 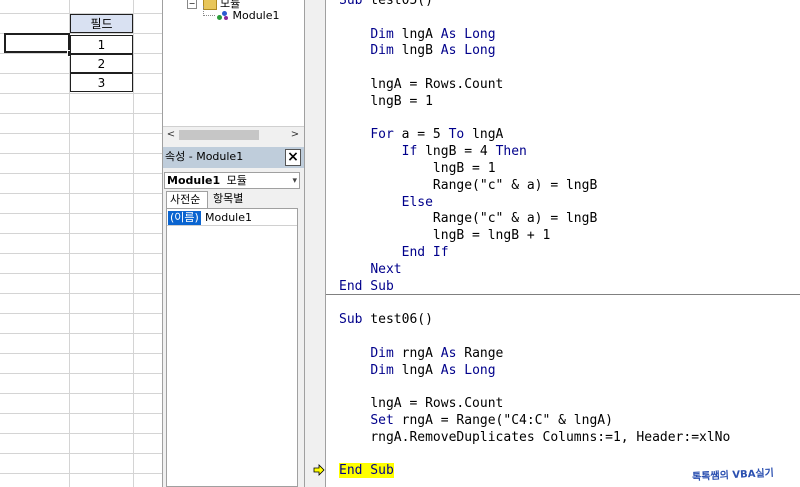 What do you see at coordinates (456, 152) in the screenshot?
I see `code-text: lngB = 4` at bounding box center [456, 152].